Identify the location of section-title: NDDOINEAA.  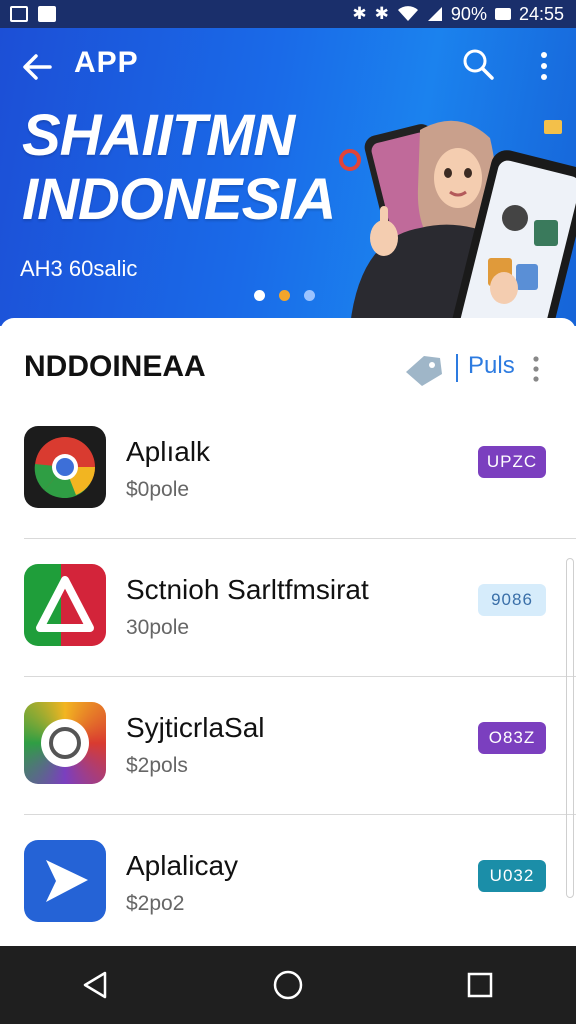
(115, 366).